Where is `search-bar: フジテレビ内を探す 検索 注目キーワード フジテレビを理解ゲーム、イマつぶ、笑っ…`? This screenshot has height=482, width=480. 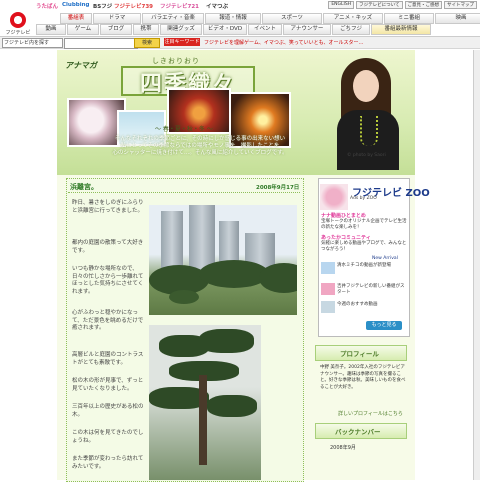 search-bar: フジテレビ内を探す 検索 注目キーワード フジテレビを理解ゲーム、イマつぶ、笑っ… is located at coordinates (240, 43).